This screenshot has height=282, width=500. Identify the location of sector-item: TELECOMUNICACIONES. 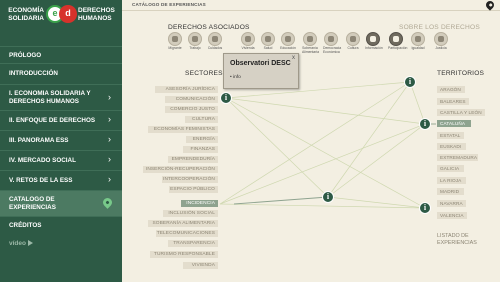
(187, 233).